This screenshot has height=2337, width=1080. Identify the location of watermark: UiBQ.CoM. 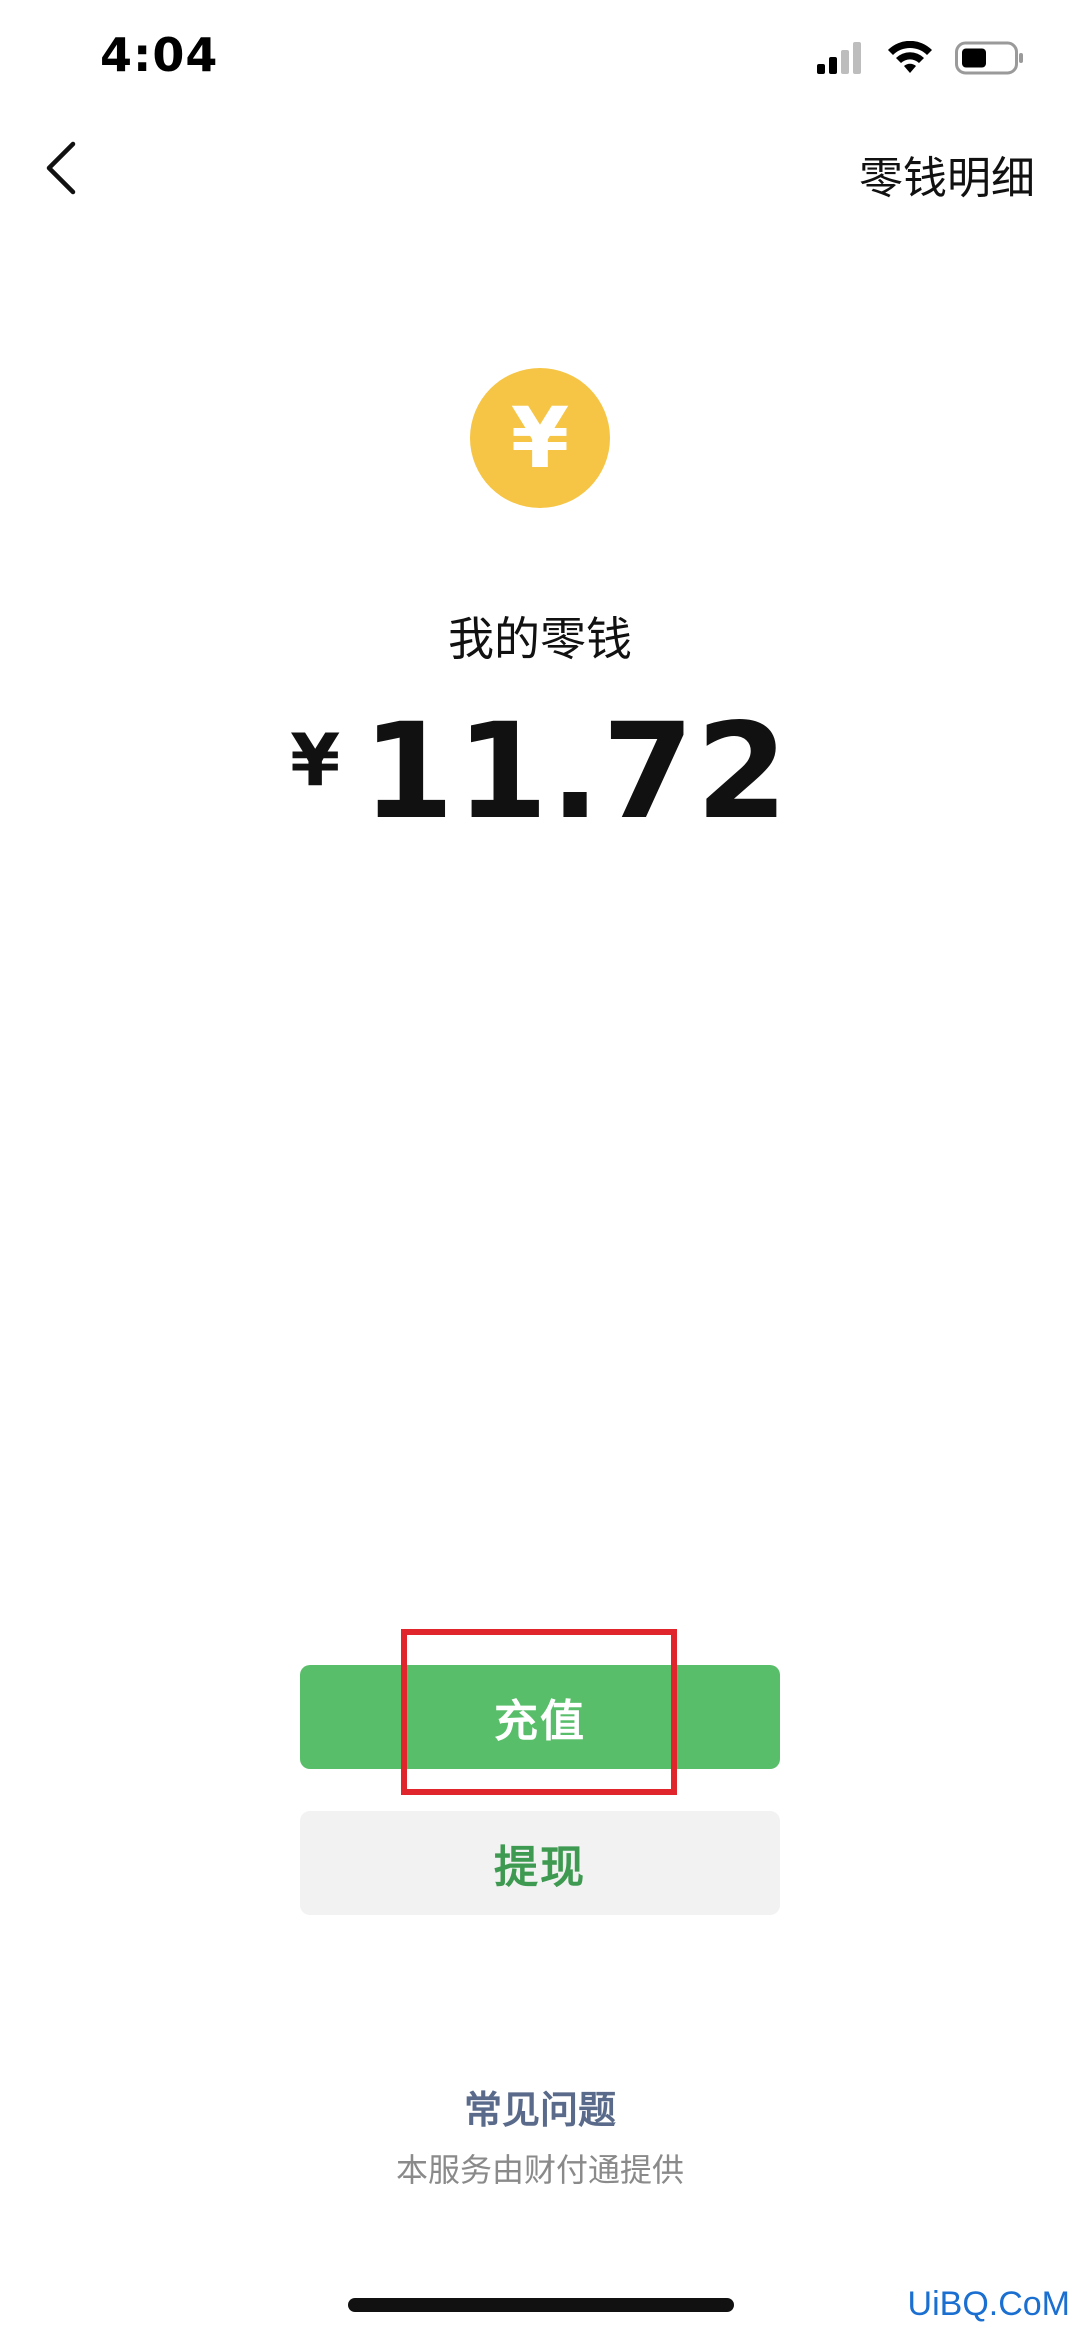
(988, 2304).